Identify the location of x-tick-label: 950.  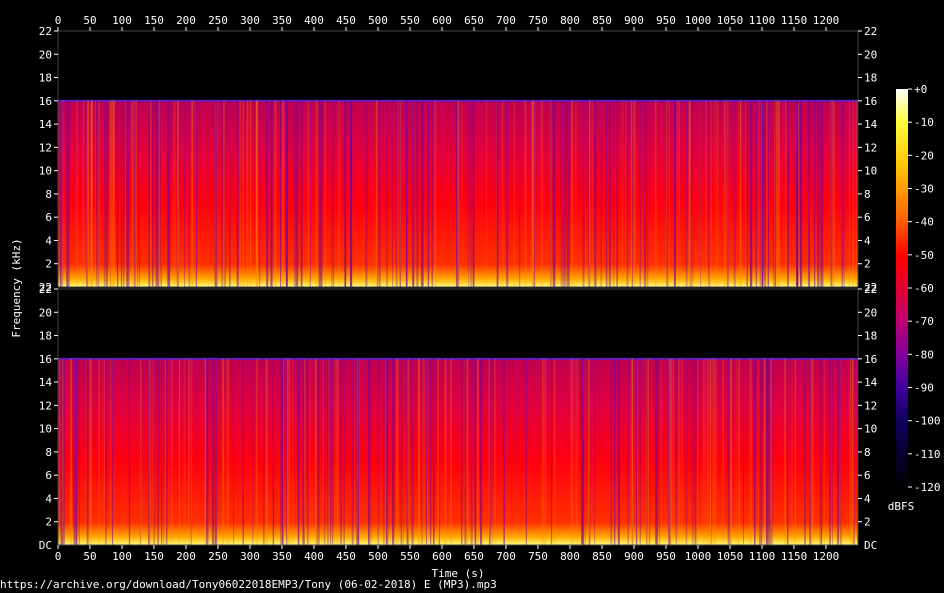
(666, 20).